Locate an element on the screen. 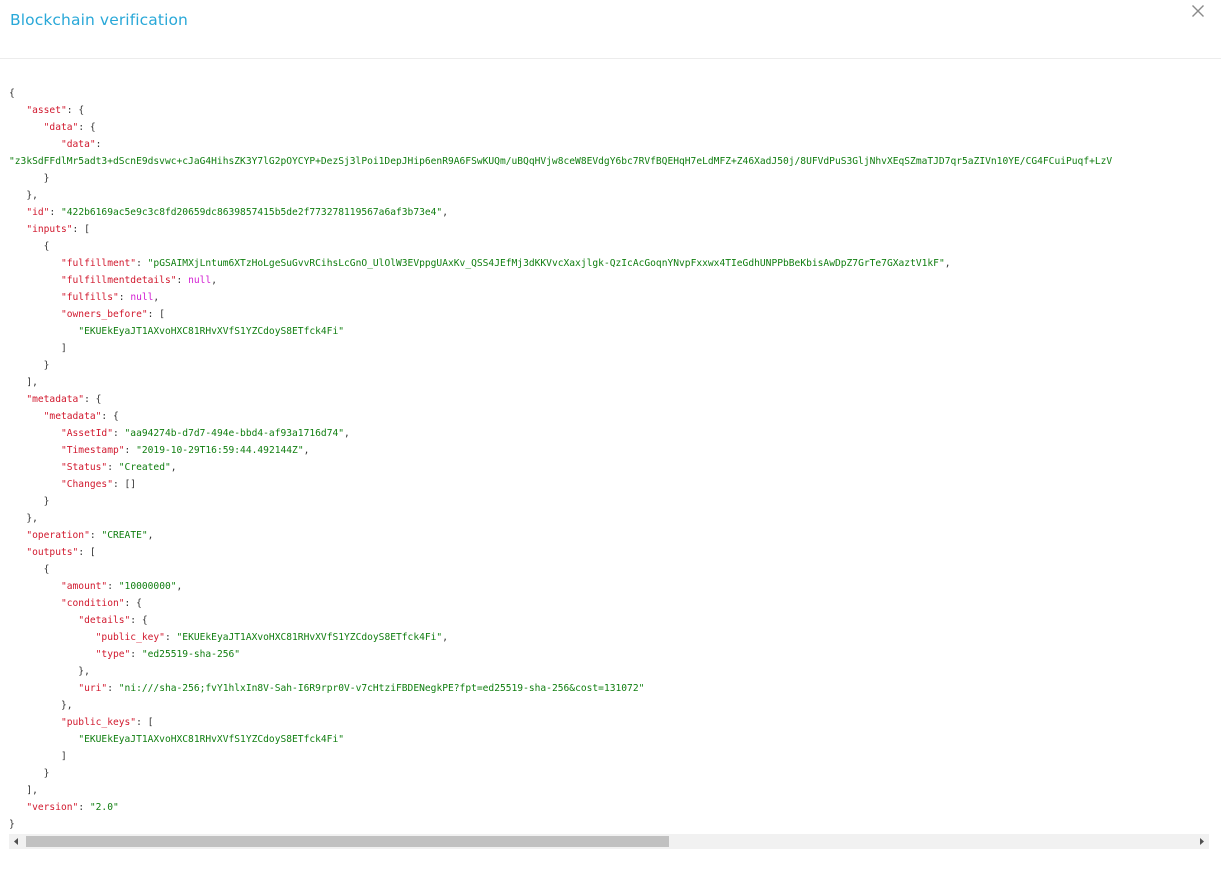 The height and width of the screenshot is (875, 1221). json-line: "Changes": [] is located at coordinates (98, 484).